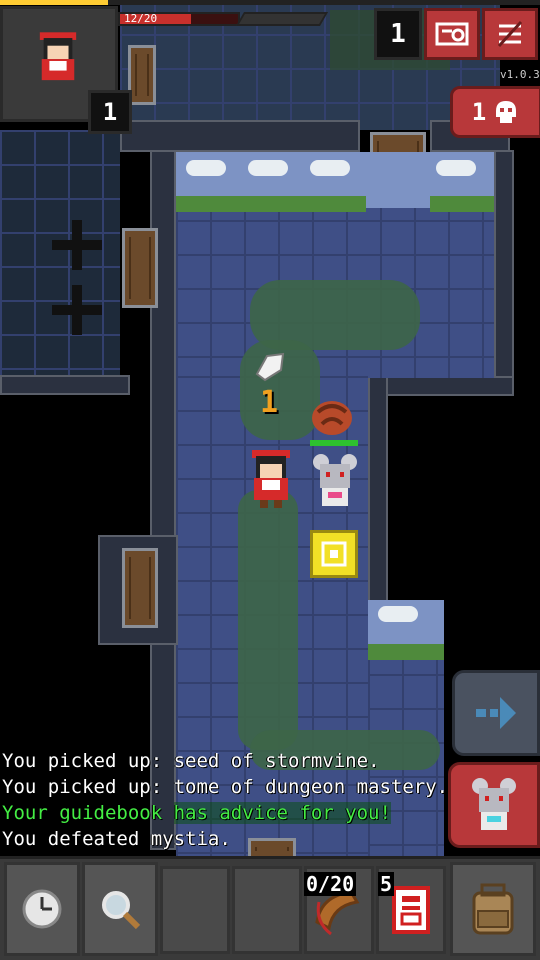  What do you see at coordinates (240, 136) in the screenshot?
I see `room-wall-top` at bounding box center [240, 136].